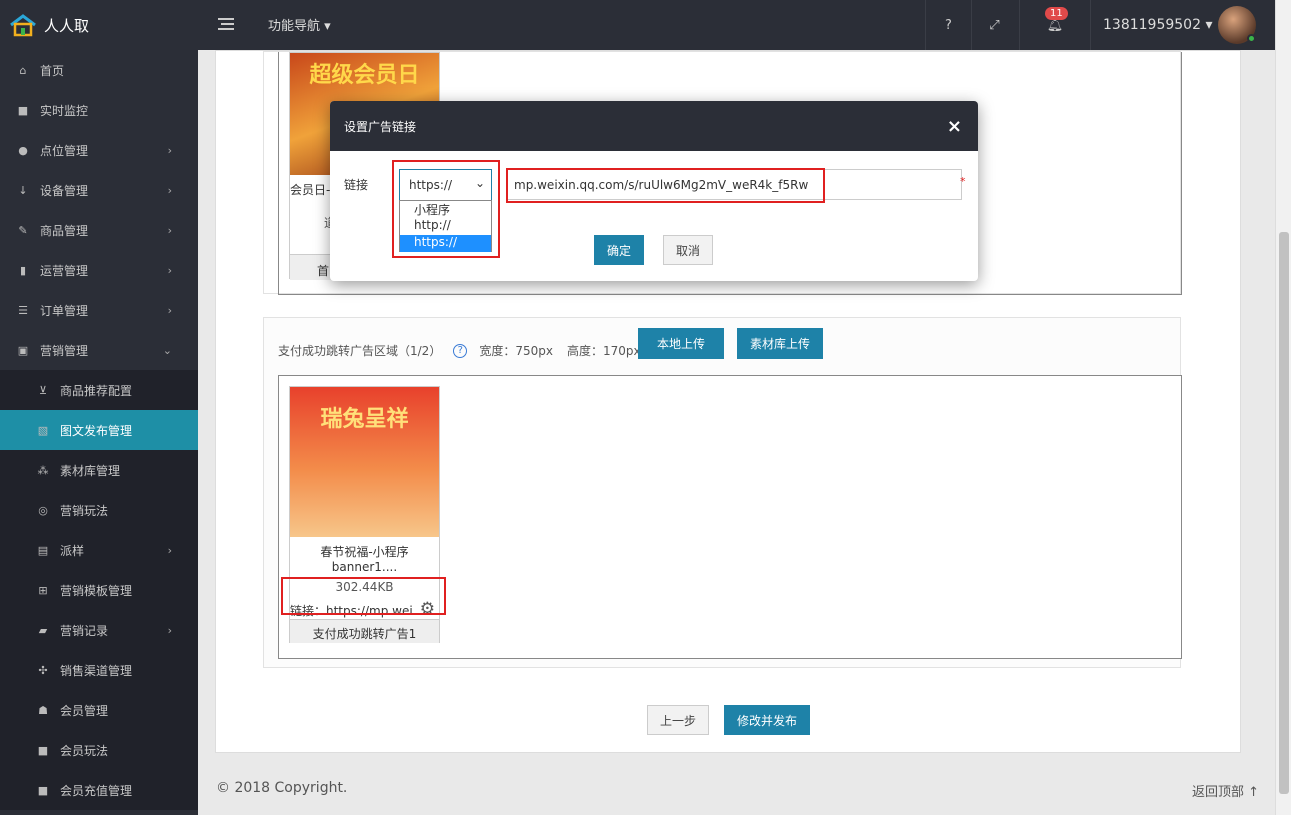 The height and width of the screenshot is (815, 1291). What do you see at coordinates (99, 110) in the screenshot?
I see `sidebar-item-monitor: ■ 实时监控` at bounding box center [99, 110].